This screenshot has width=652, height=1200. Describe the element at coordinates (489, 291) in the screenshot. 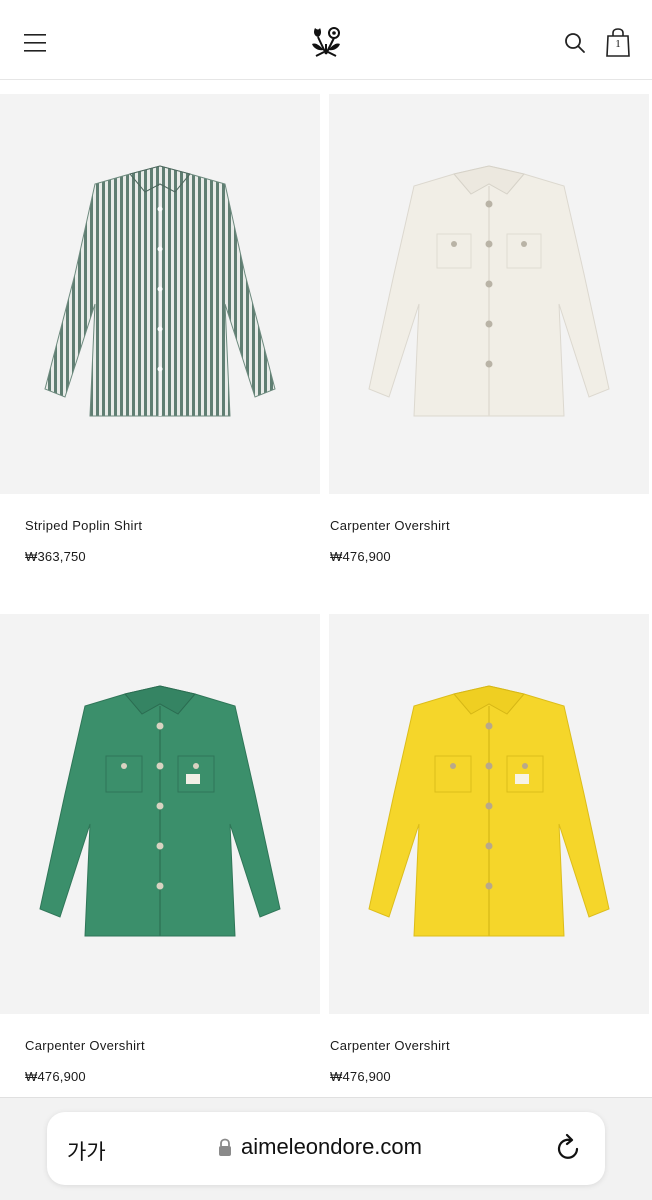

I see `cream-overshirt-image` at that location.